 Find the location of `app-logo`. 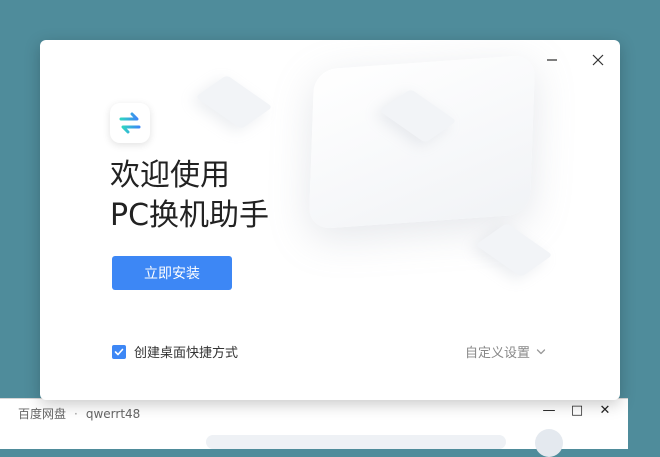

app-logo is located at coordinates (130, 123).